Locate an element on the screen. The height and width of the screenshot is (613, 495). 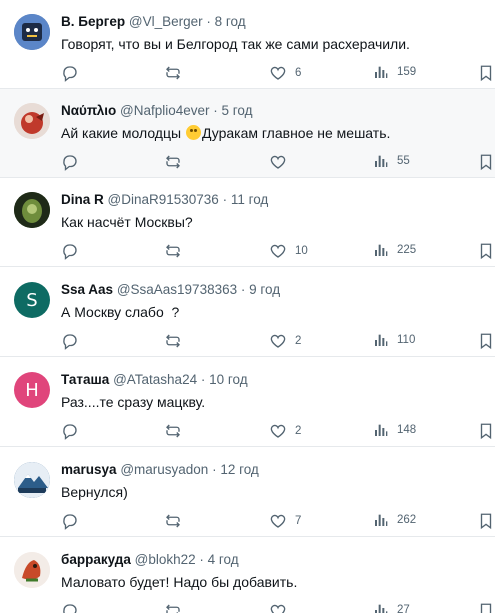
author-name: барракуда is located at coordinates (96, 559).